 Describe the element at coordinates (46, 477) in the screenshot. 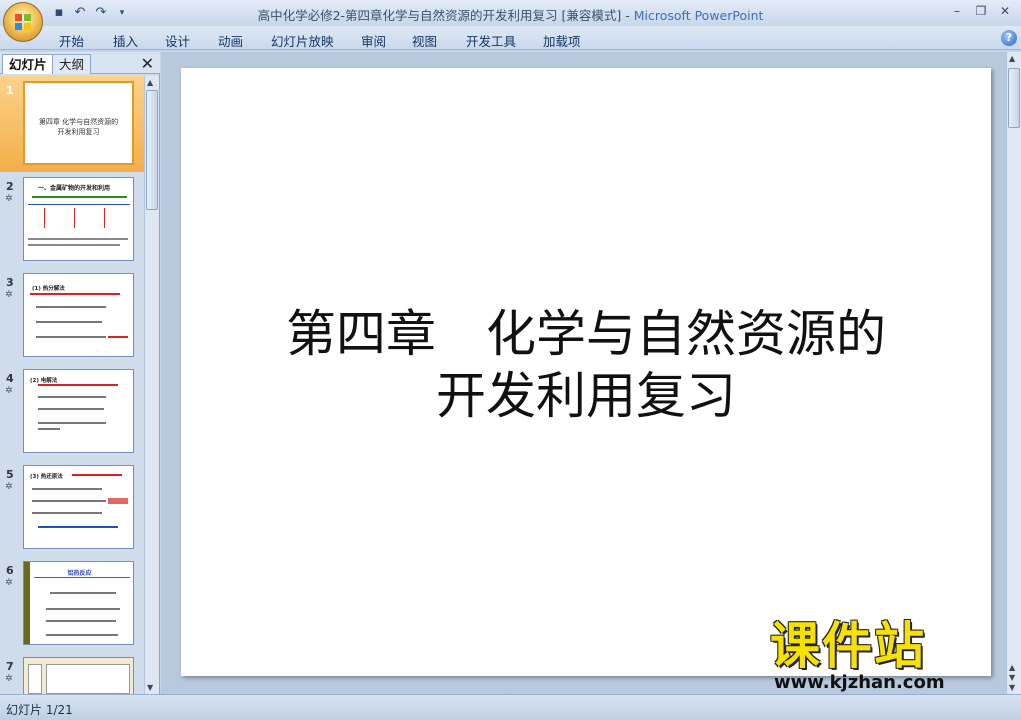

I see `thumbnail-heading: (3) 热还原法` at that location.